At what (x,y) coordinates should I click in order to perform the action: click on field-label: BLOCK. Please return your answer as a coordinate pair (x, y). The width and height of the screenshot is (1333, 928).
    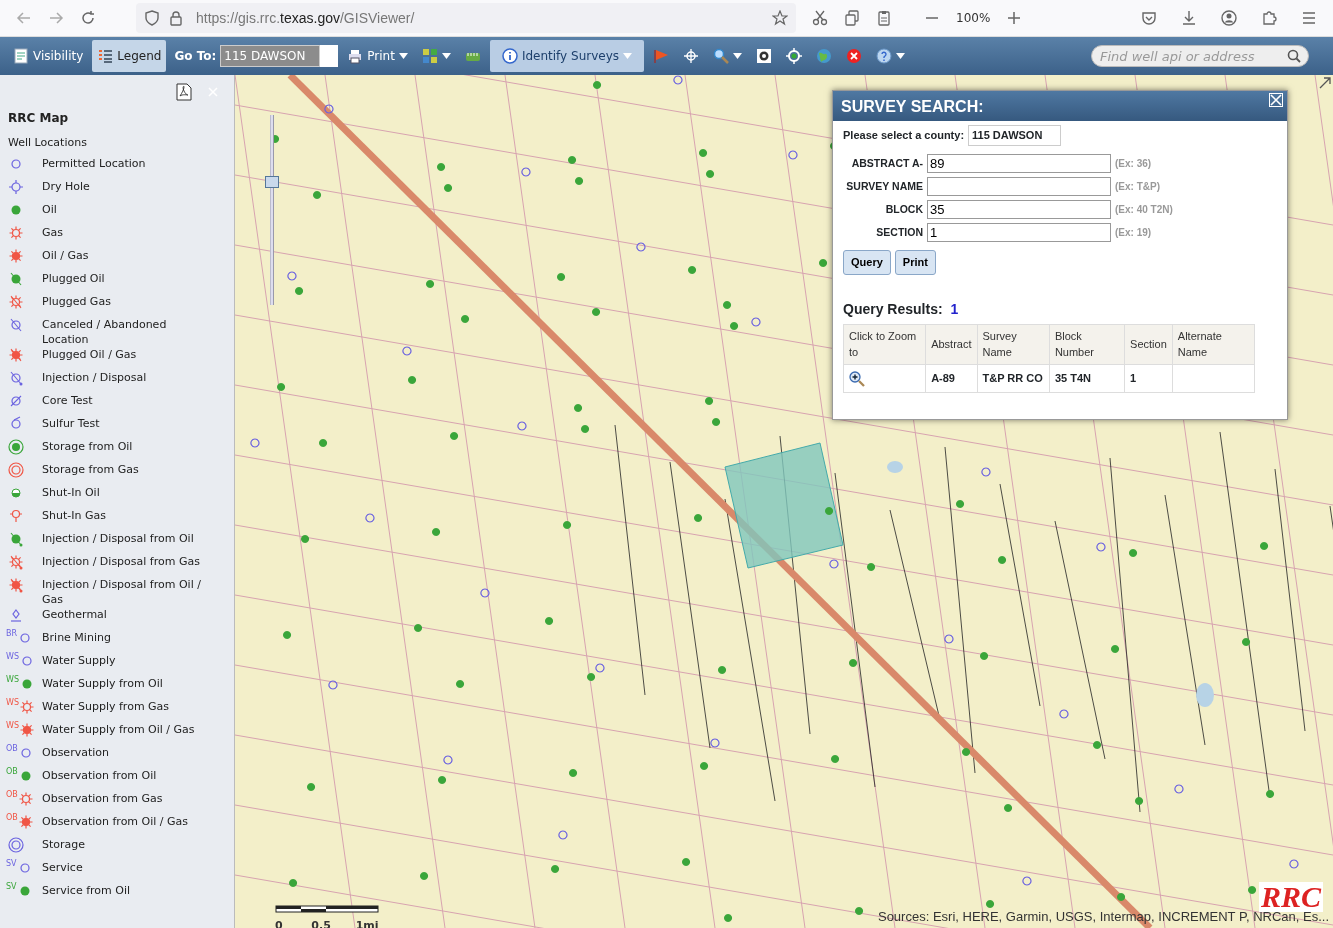
    Looking at the image, I should click on (903, 209).